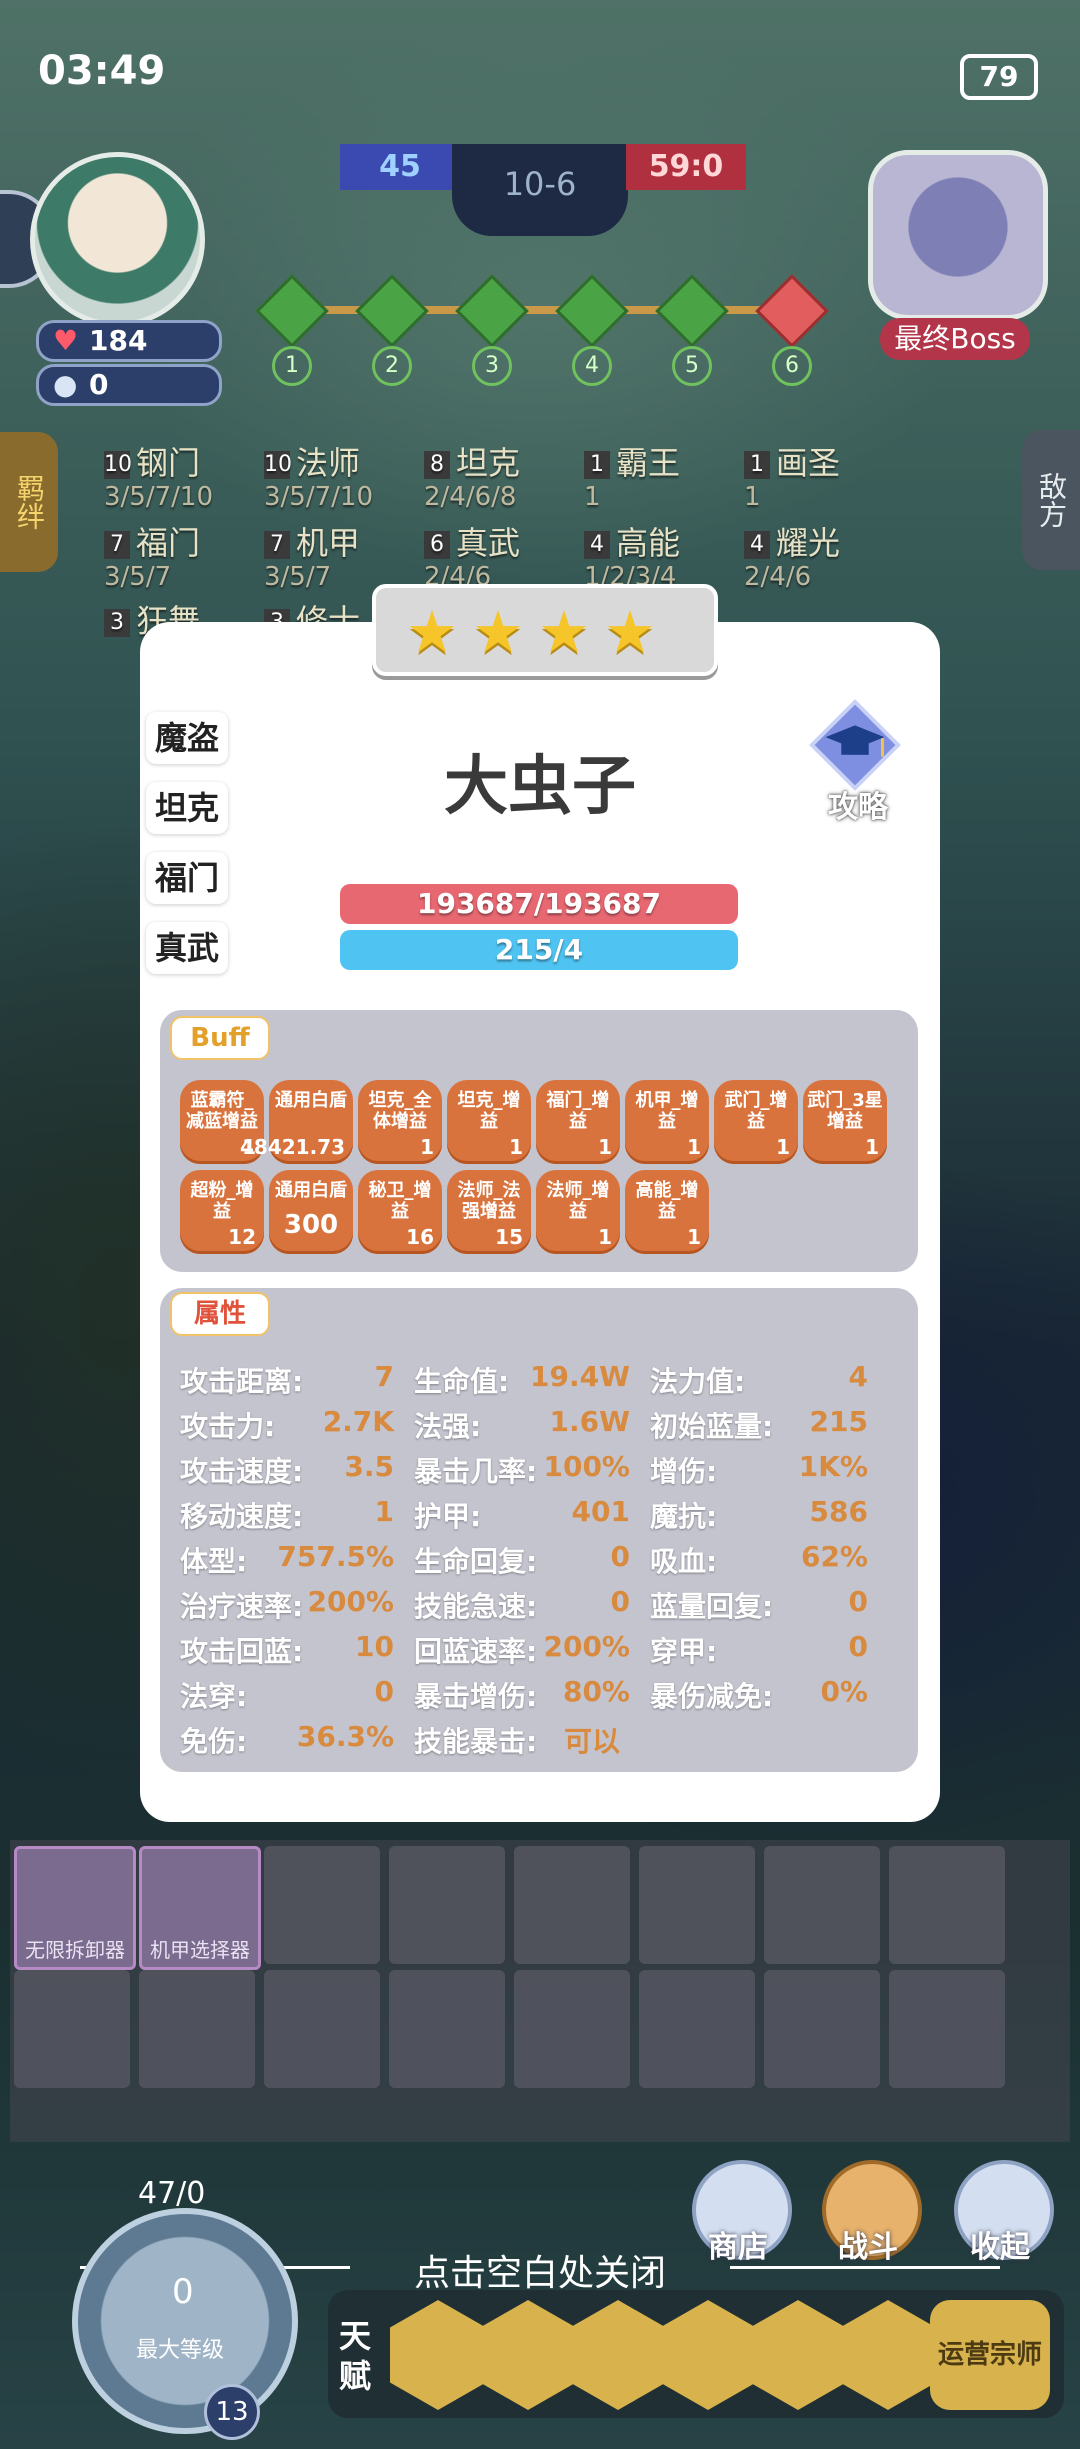  I want to click on player-hp: ♥ 184, so click(129, 341).